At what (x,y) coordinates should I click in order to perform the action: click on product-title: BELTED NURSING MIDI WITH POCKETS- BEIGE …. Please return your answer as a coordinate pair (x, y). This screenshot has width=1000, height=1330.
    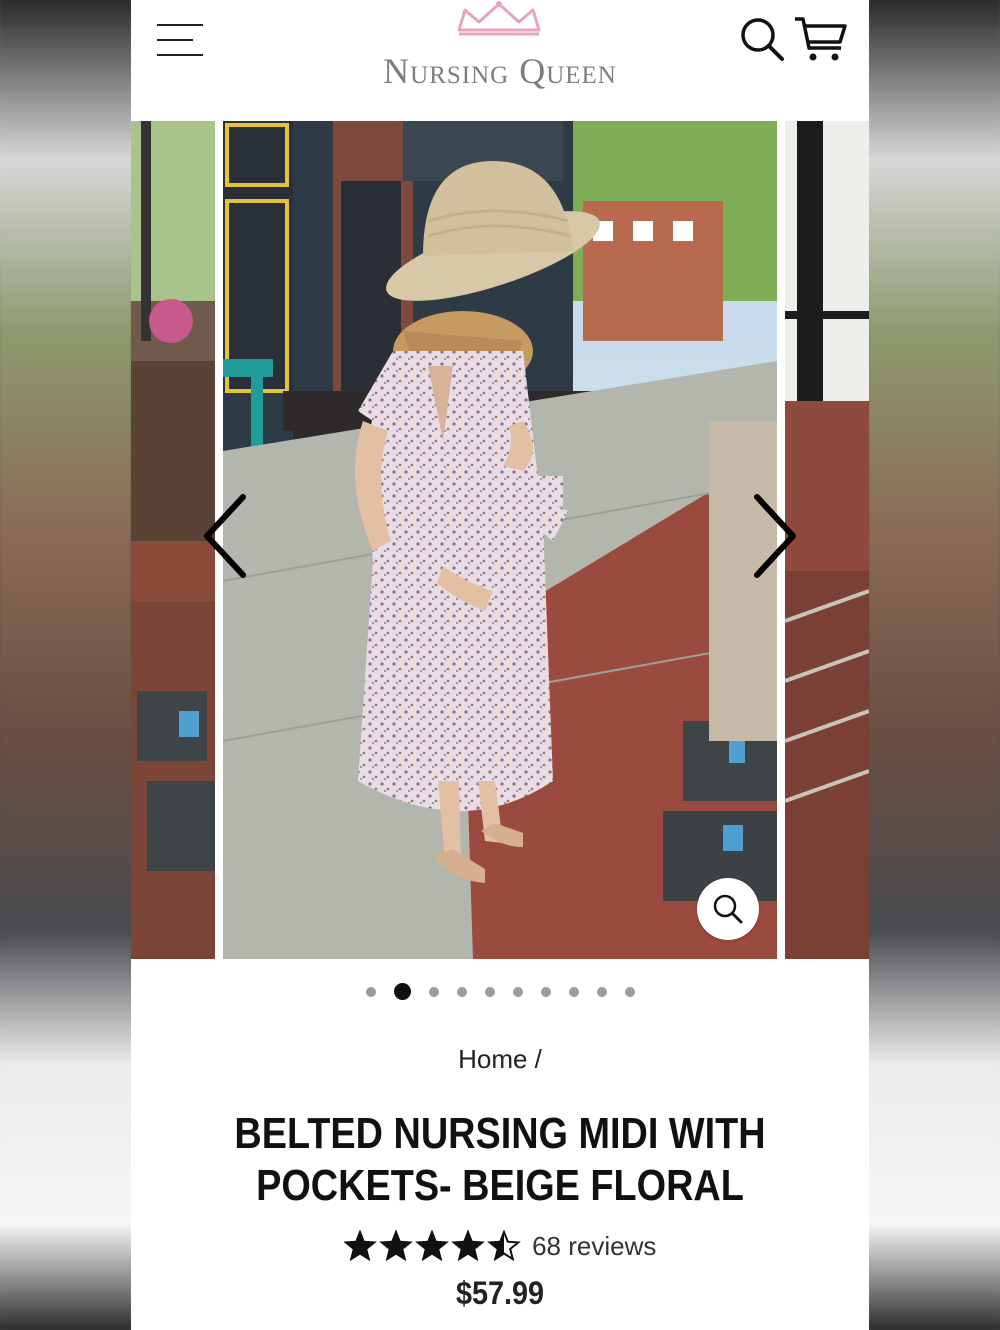
    Looking at the image, I should click on (500, 1159).